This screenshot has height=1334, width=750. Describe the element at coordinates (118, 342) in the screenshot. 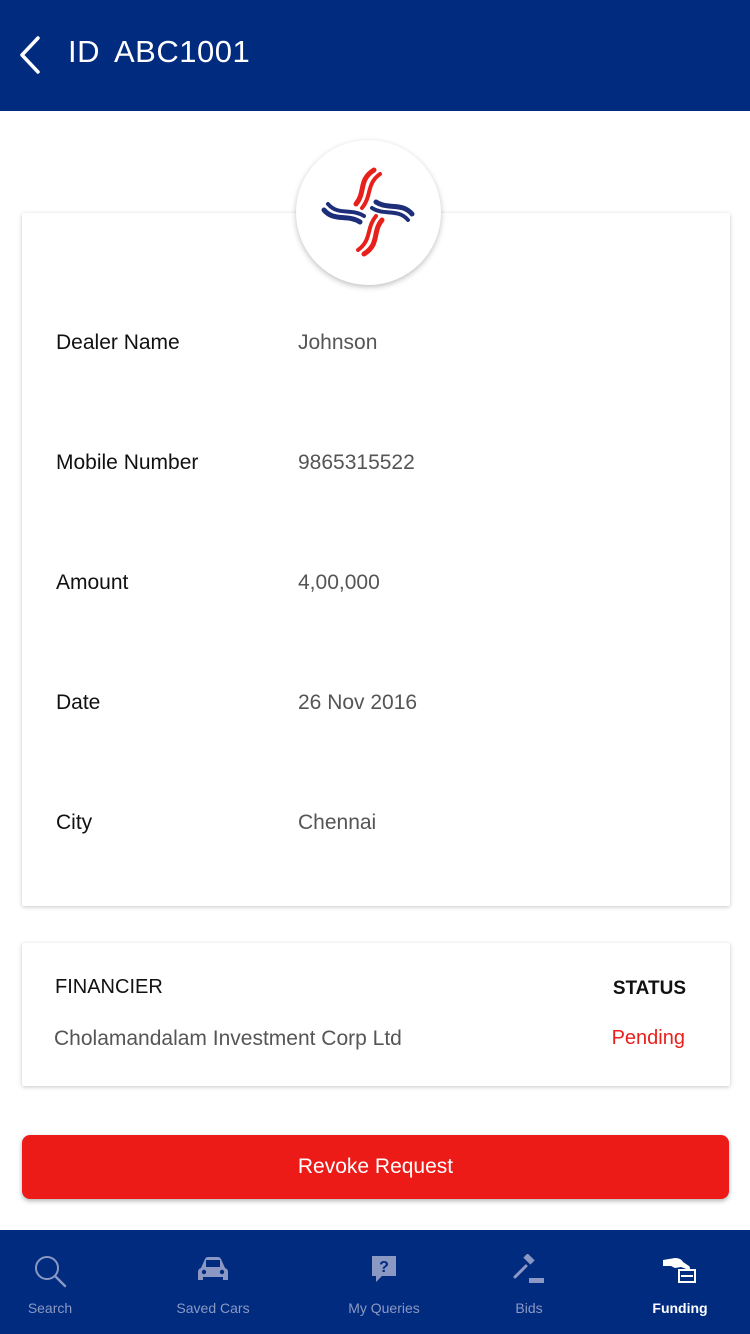

I see `detail-label: Dealer Name` at that location.